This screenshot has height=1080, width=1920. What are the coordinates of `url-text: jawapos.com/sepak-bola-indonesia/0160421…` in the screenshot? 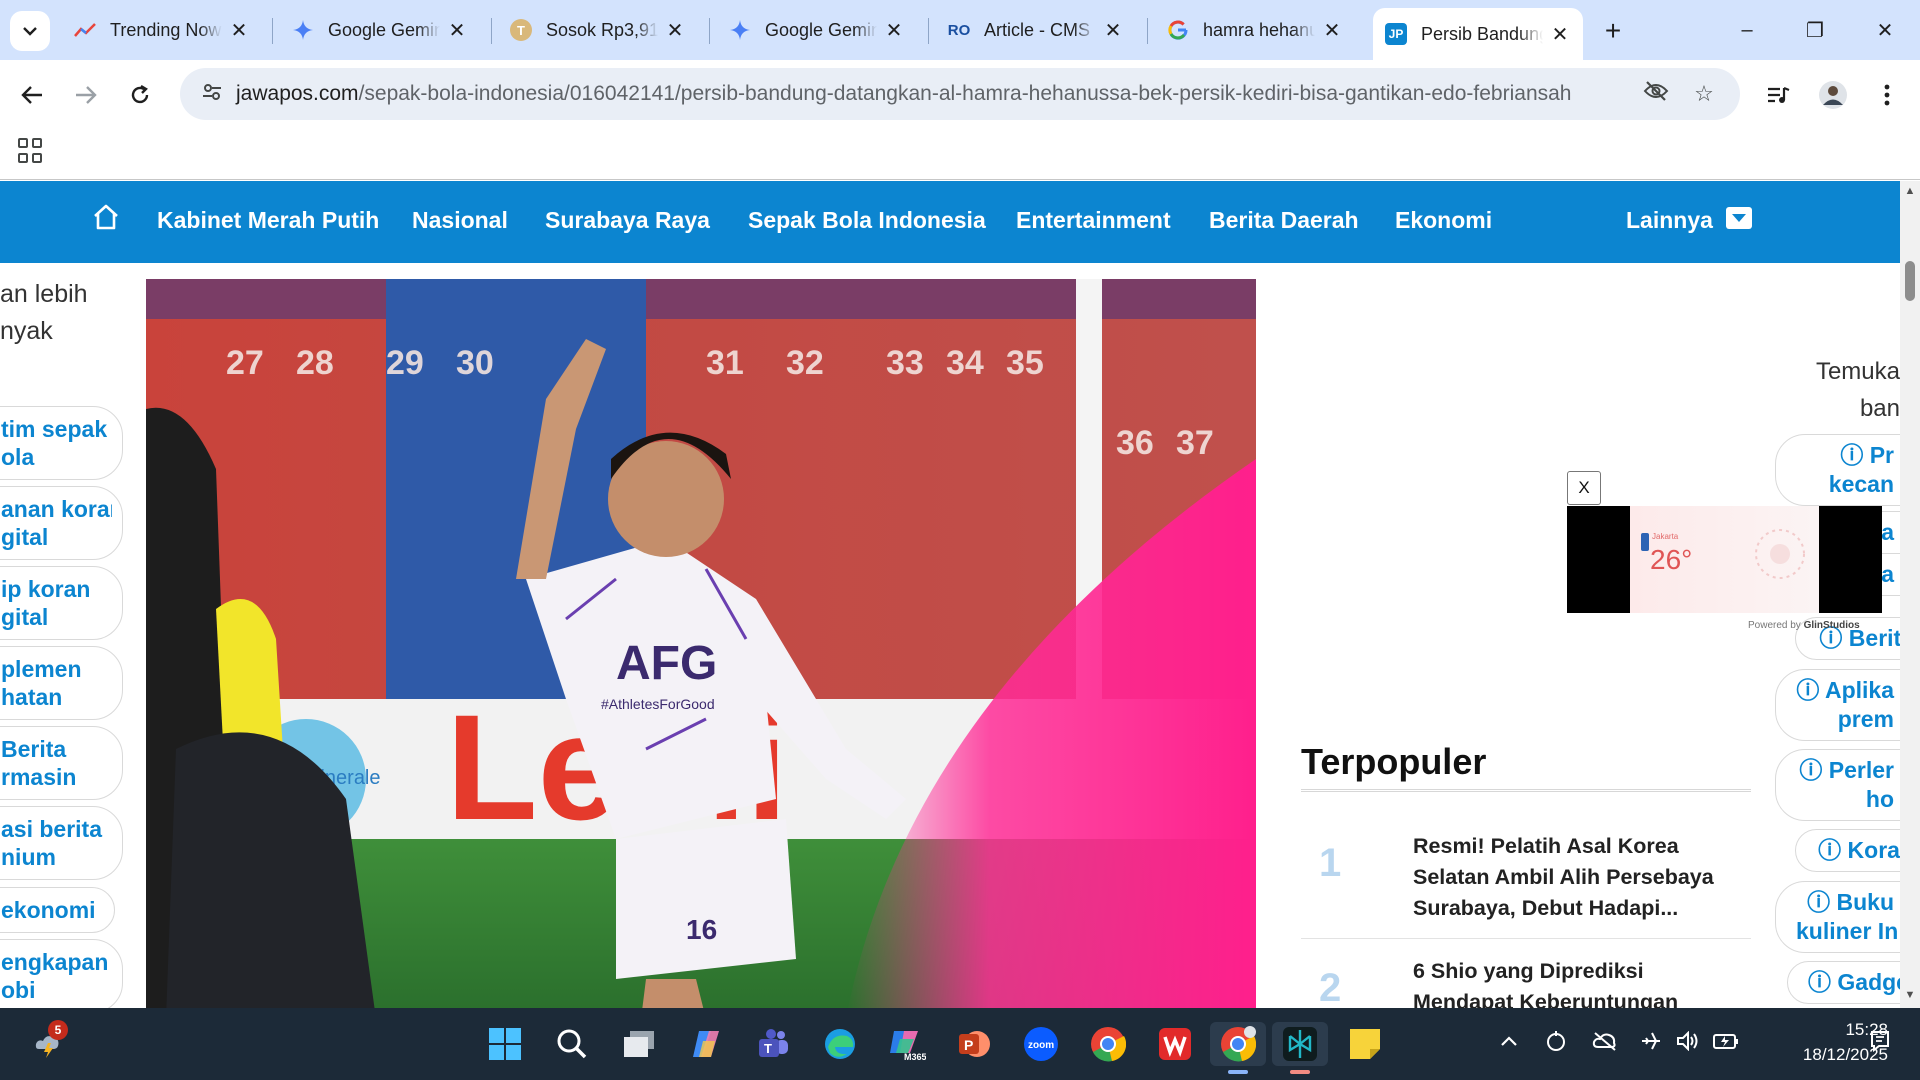 It's located at (903, 94).